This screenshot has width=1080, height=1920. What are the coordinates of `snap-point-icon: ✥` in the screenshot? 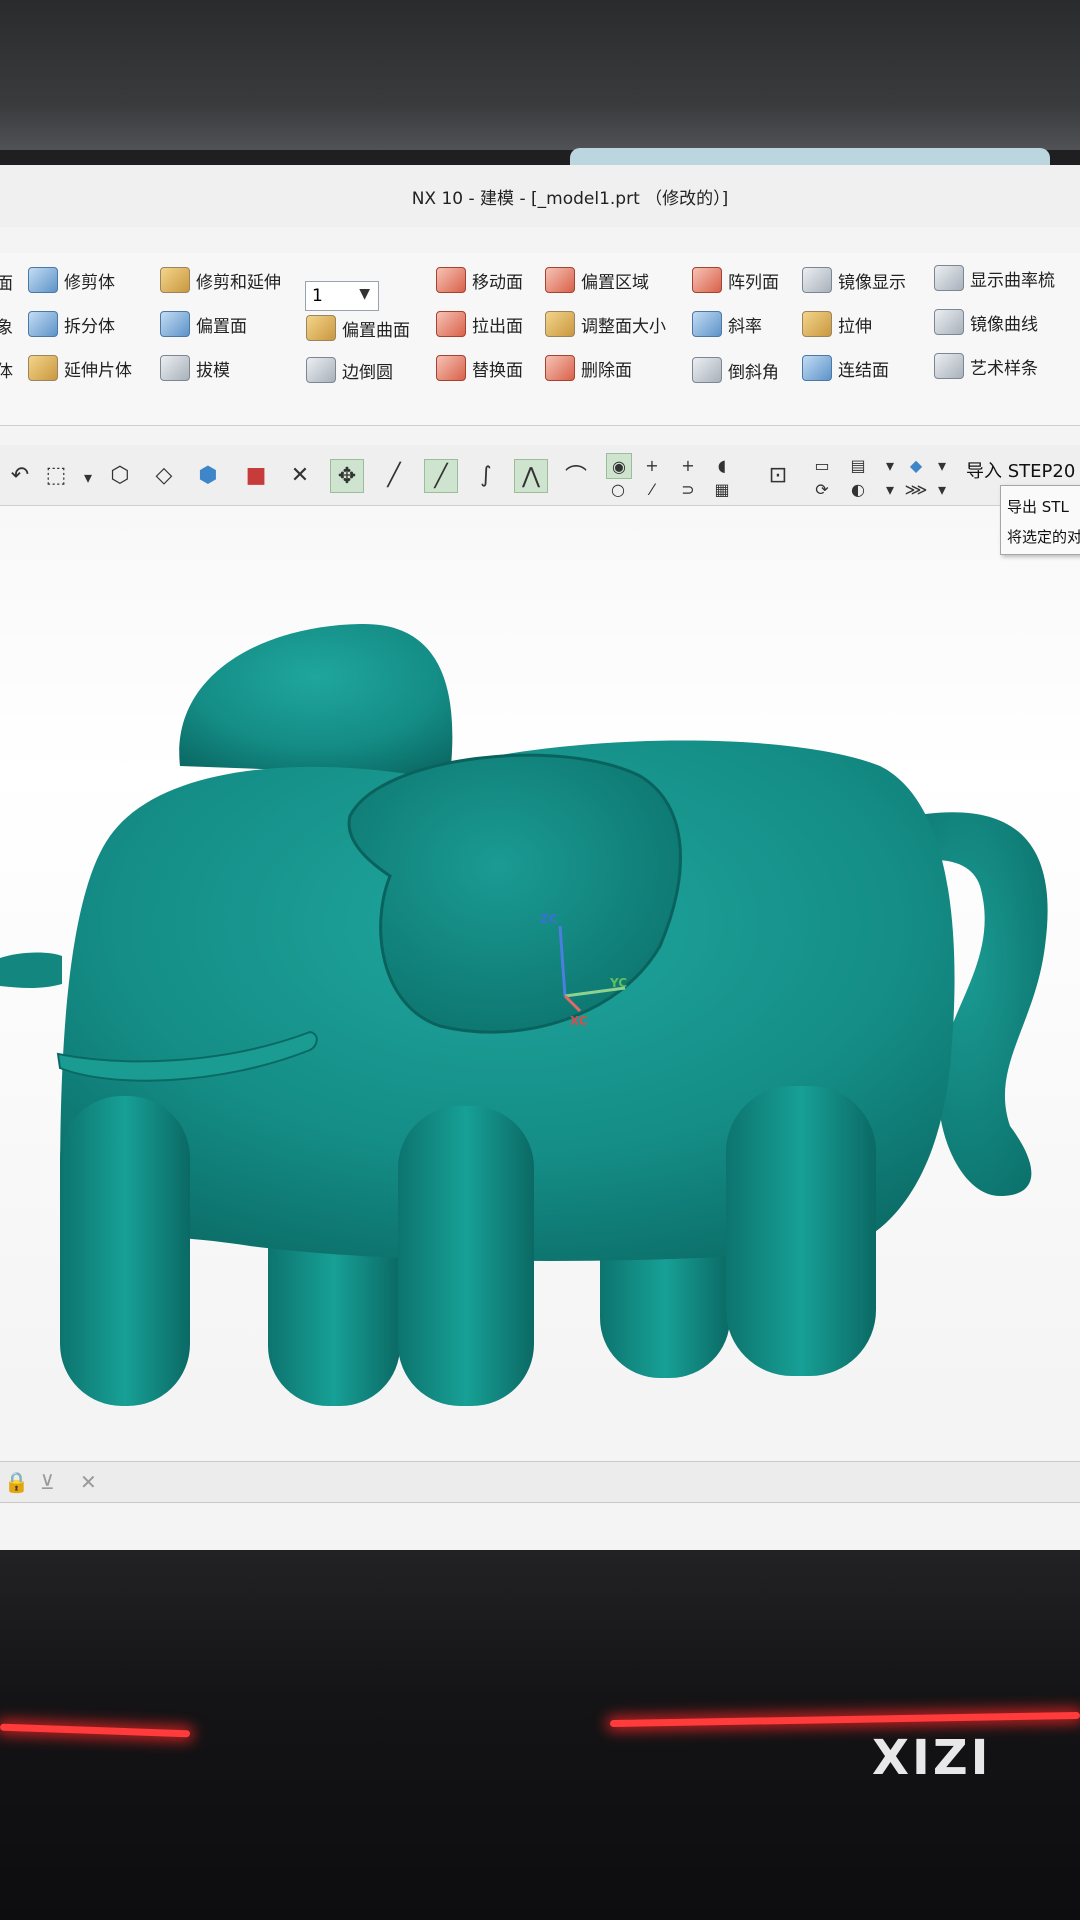 It's located at (347, 476).